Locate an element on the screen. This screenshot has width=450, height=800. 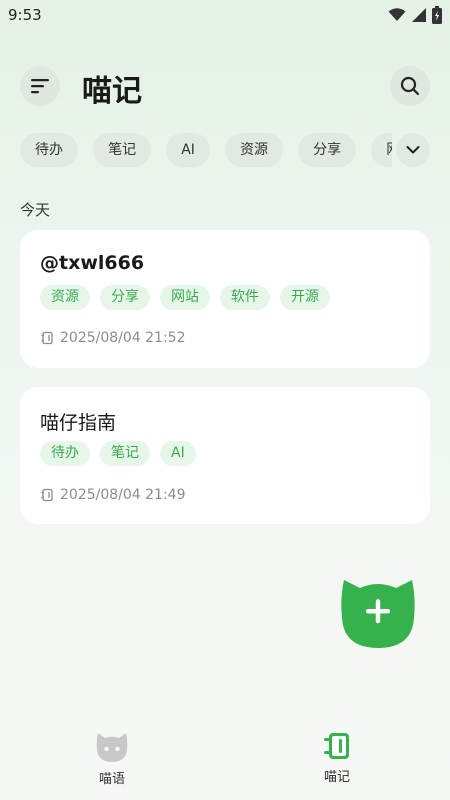
note-tag: 资源 is located at coordinates (65, 297).